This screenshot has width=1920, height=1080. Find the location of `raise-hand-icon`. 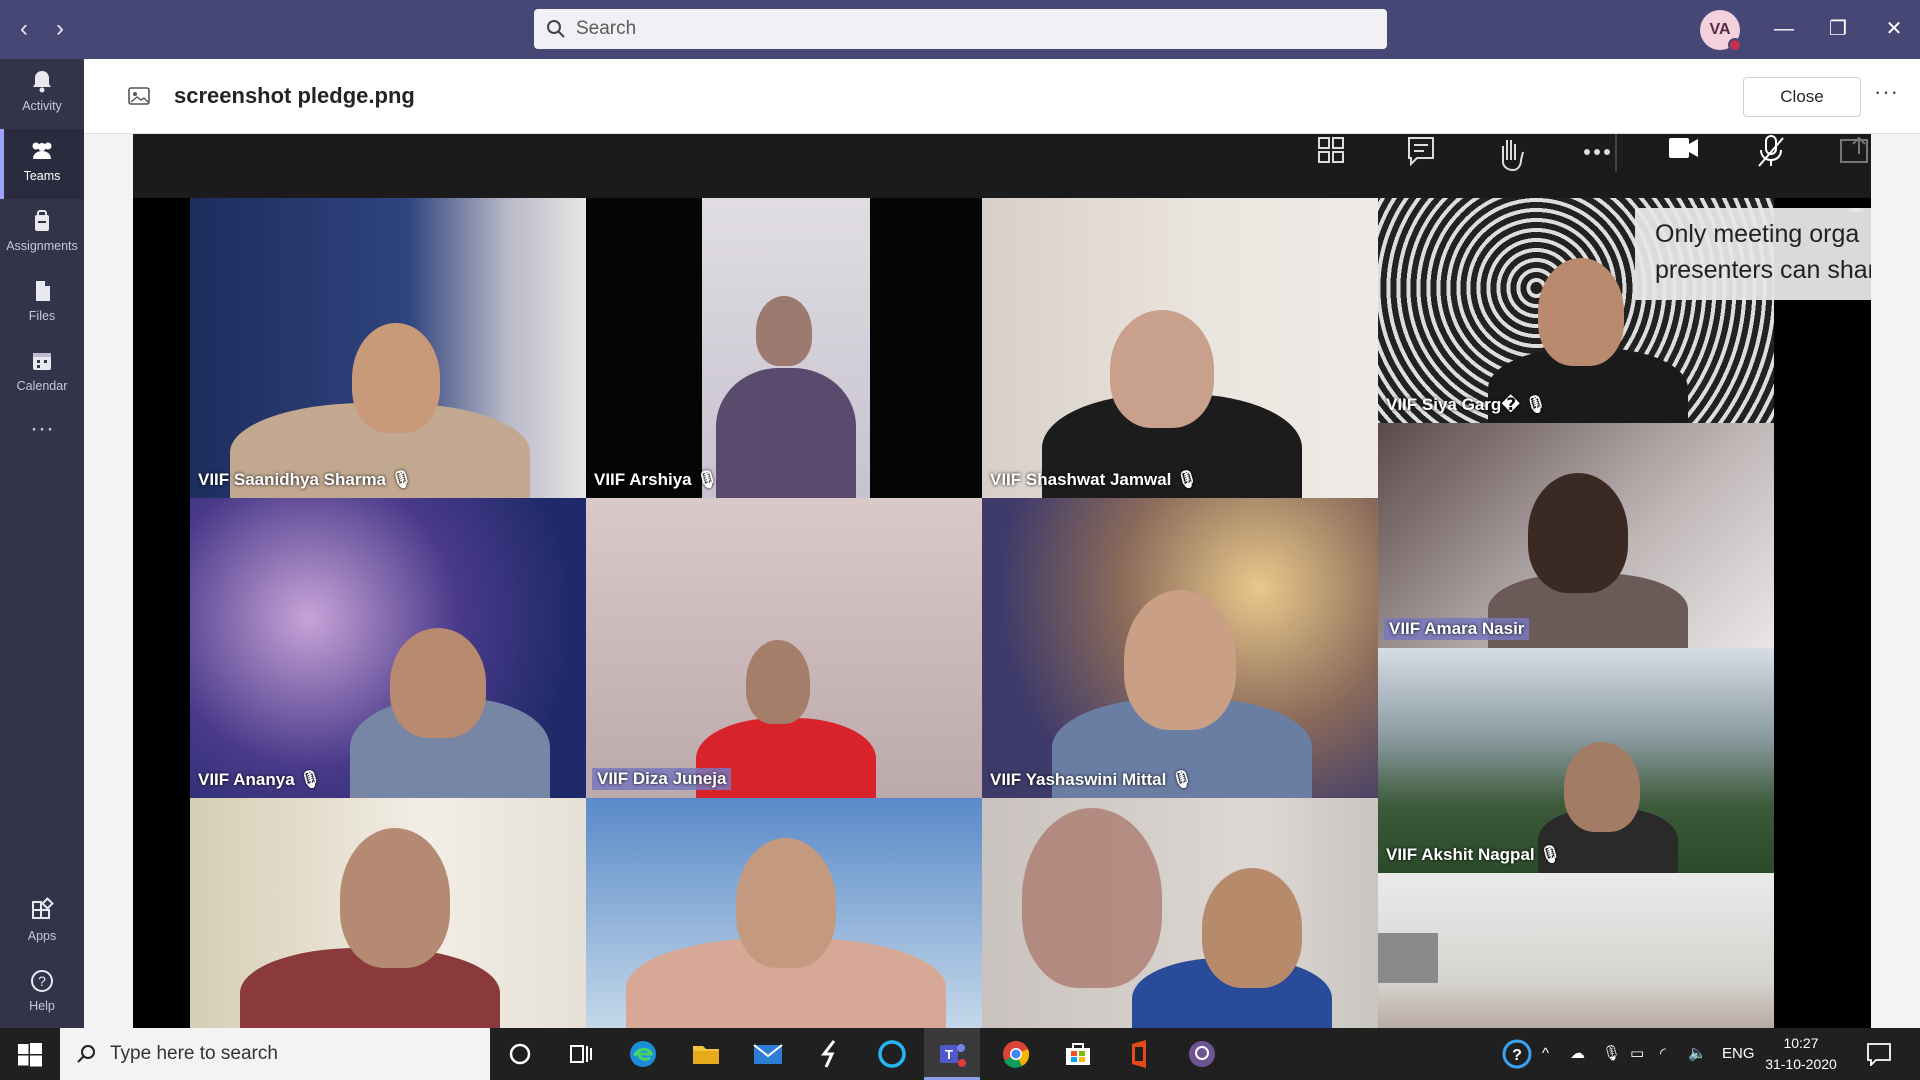

raise-hand-icon is located at coordinates (1513, 156).